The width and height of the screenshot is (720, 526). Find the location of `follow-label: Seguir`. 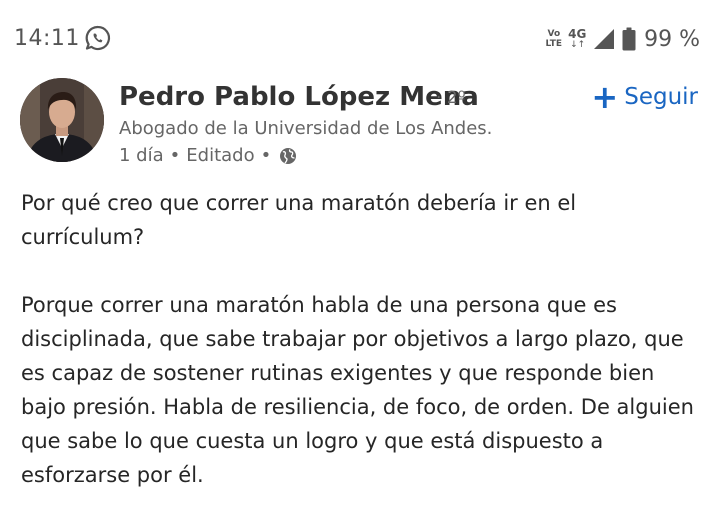

follow-label: Seguir is located at coordinates (661, 97).